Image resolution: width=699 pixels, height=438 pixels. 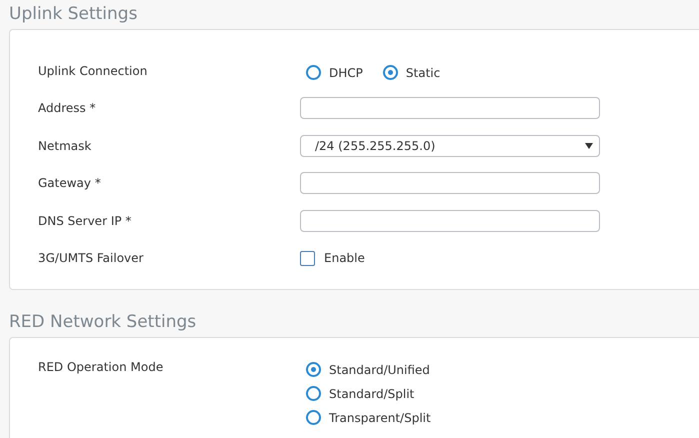 What do you see at coordinates (375, 145) in the screenshot?
I see `dropdown-value: /24 (255.255.255.0)` at bounding box center [375, 145].